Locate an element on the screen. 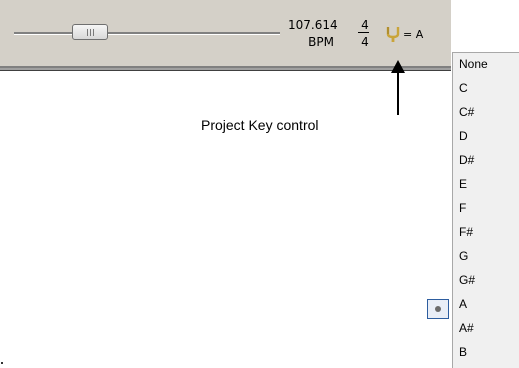 The width and height of the screenshot is (519, 368). menu-item-label: C# is located at coordinates (467, 112).